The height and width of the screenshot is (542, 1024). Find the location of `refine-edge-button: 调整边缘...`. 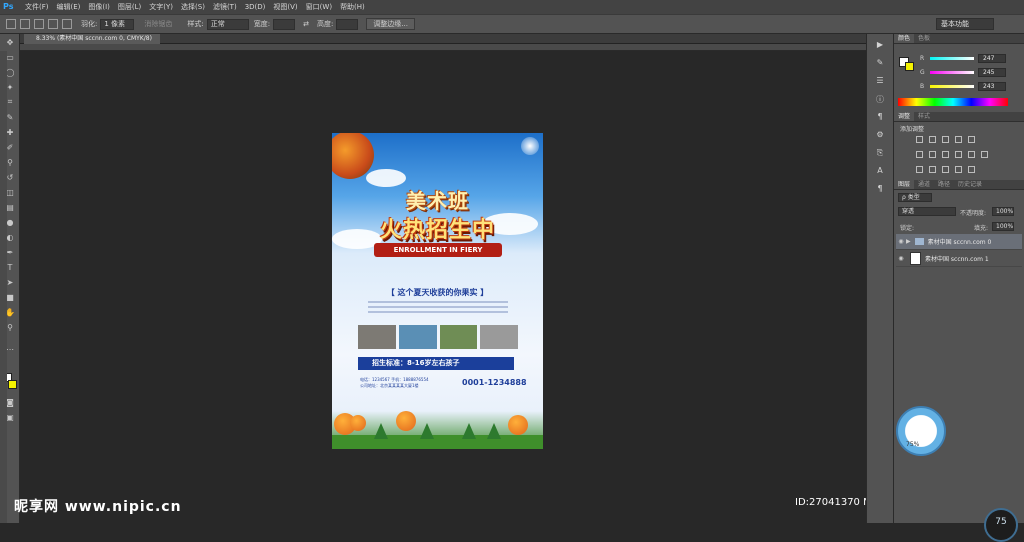

refine-edge-button: 调整边缘... is located at coordinates (390, 24).